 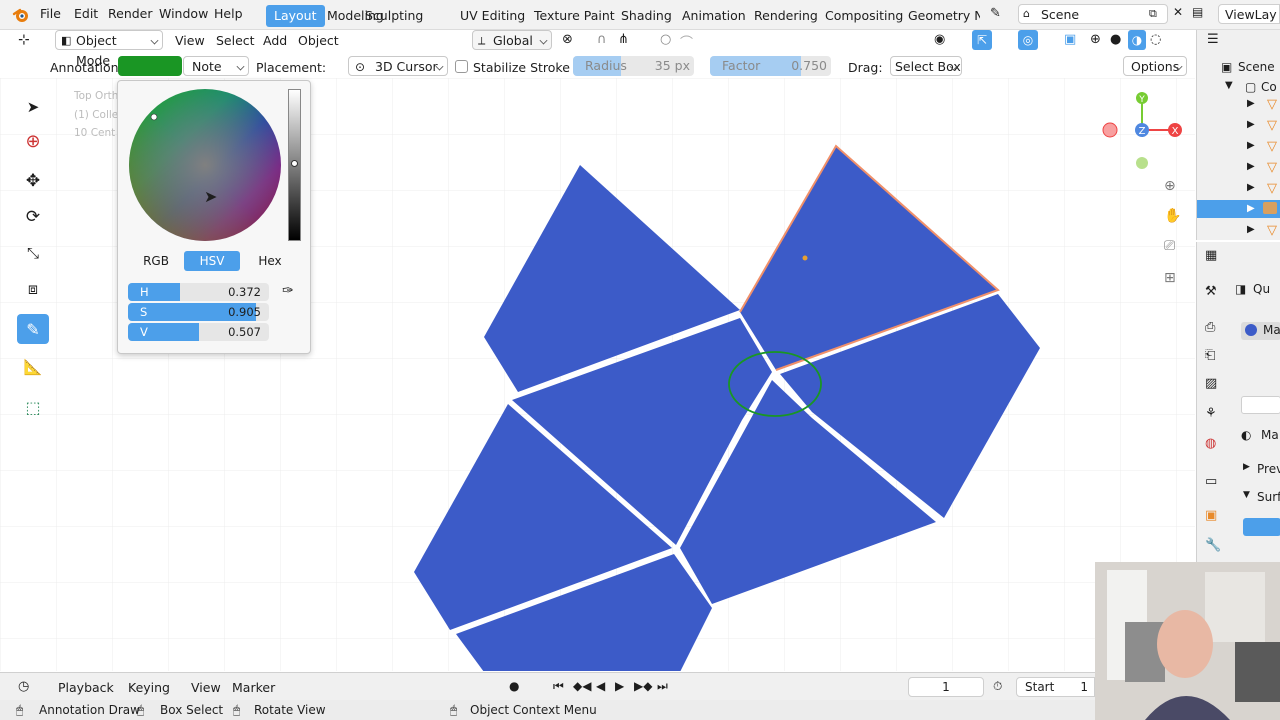 I want to click on cursor-tool-button: ⊕, so click(x=33, y=141).